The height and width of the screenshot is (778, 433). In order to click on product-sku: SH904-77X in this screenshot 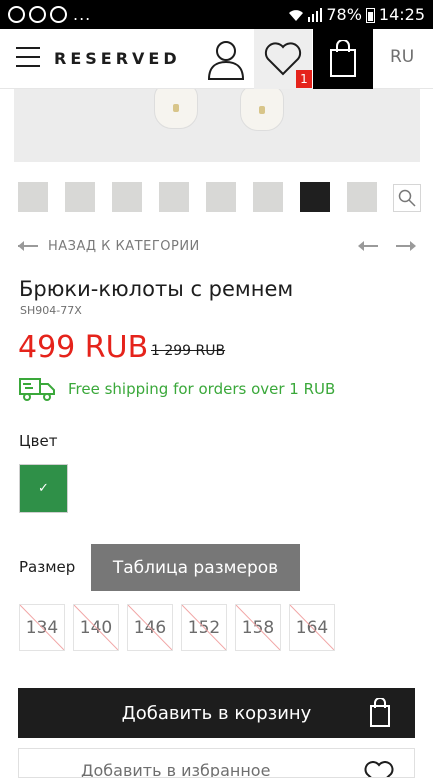, I will do `click(51, 310)`.